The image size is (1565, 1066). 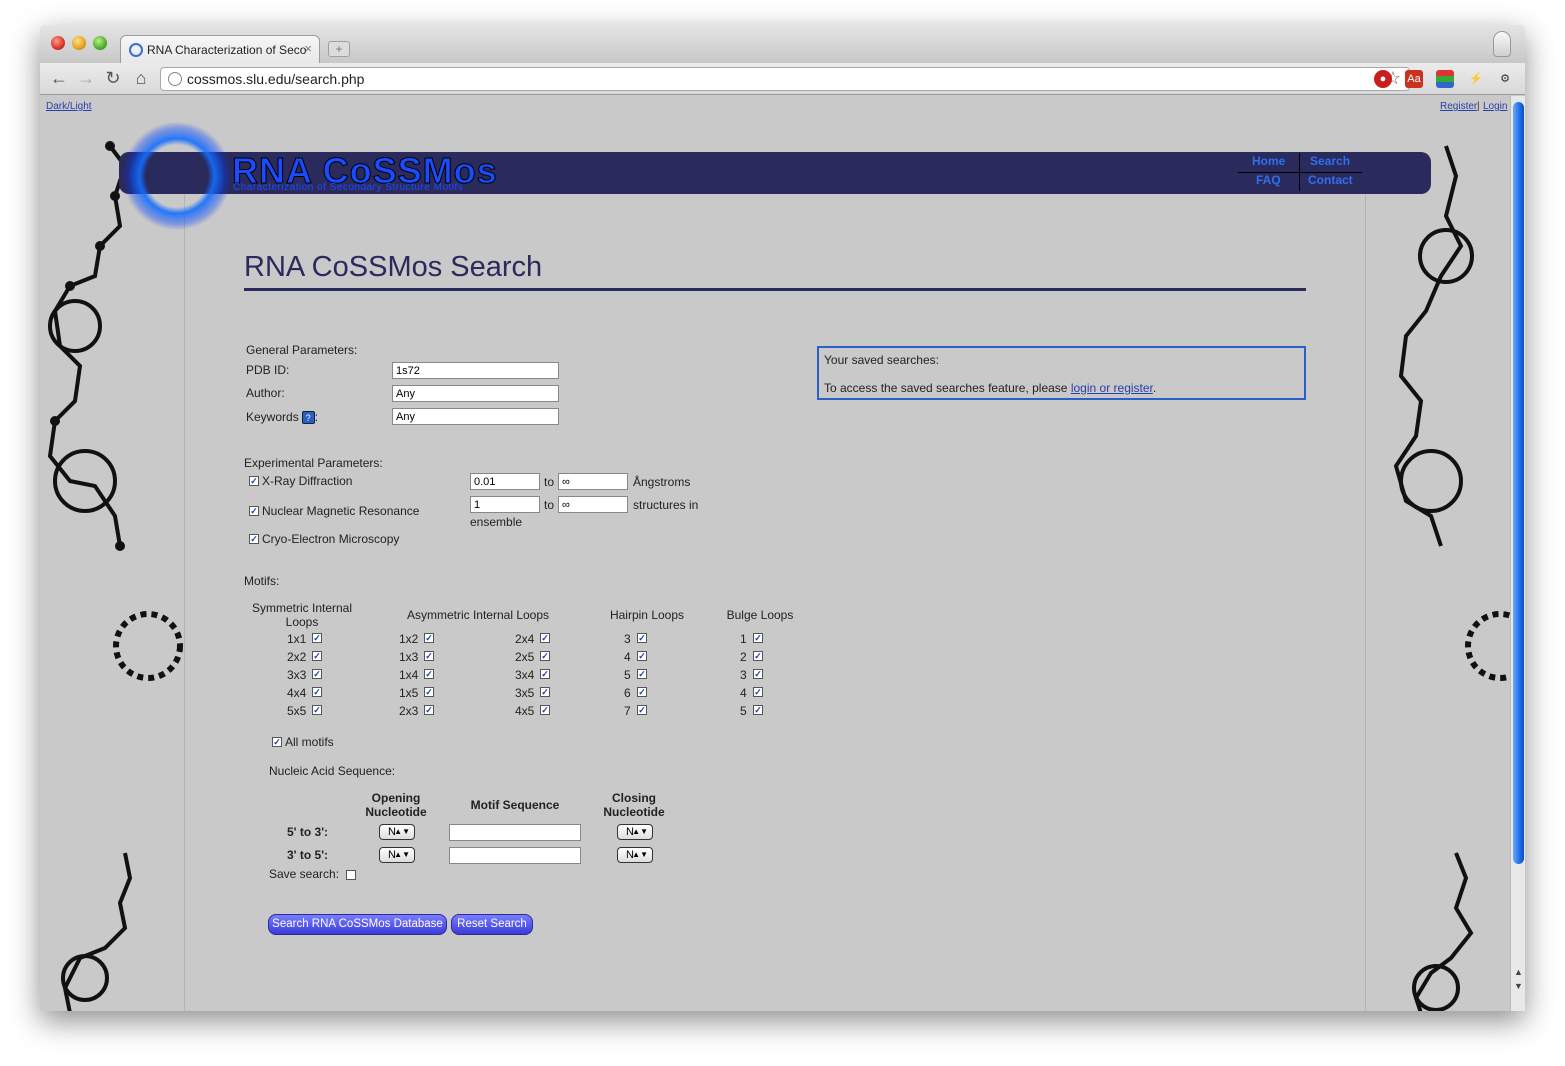 What do you see at coordinates (785, 79) in the screenshot?
I see `address-bar: cossmos.slu.edu/search.php ☆` at bounding box center [785, 79].